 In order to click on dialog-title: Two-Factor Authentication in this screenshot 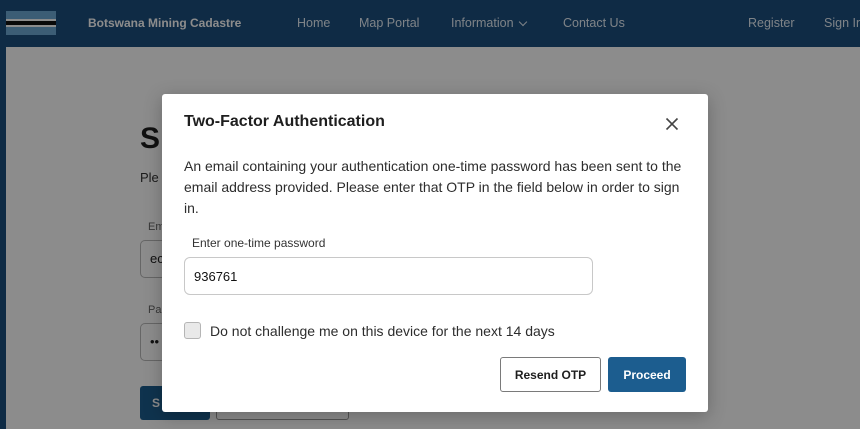, I will do `click(284, 121)`.